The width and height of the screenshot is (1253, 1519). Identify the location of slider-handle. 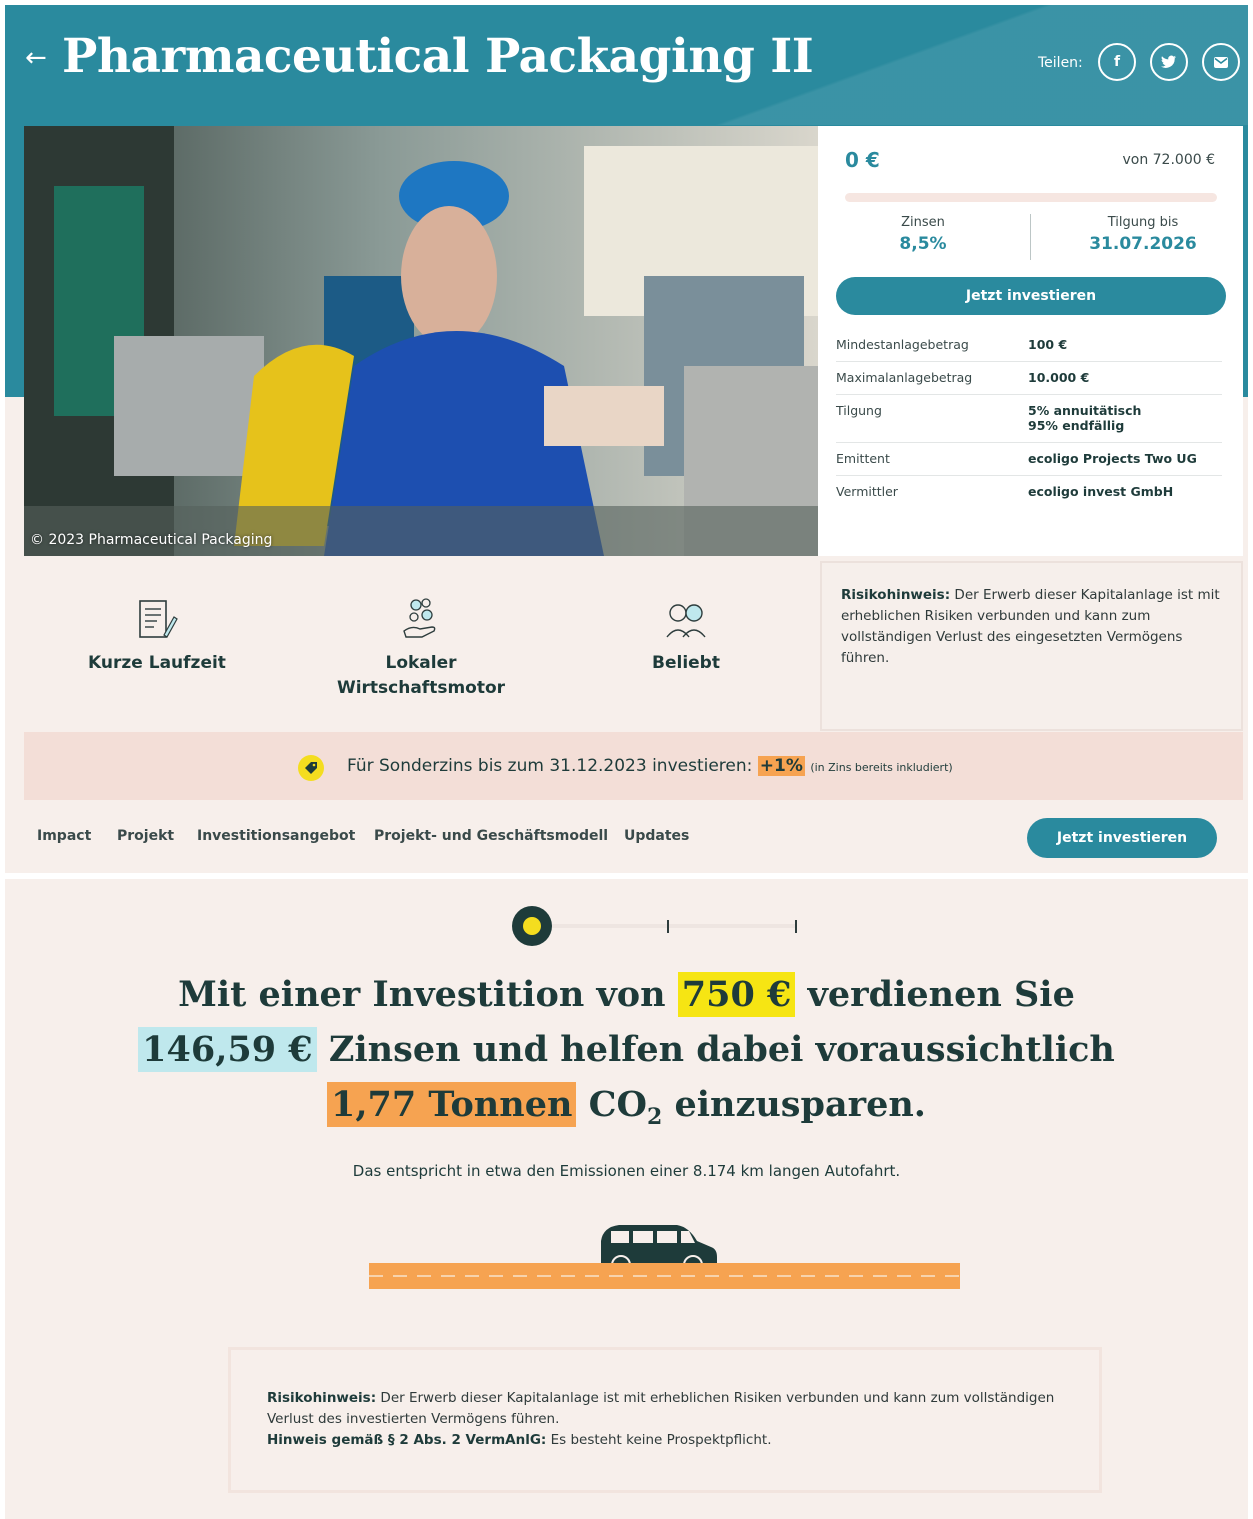
(532, 926).